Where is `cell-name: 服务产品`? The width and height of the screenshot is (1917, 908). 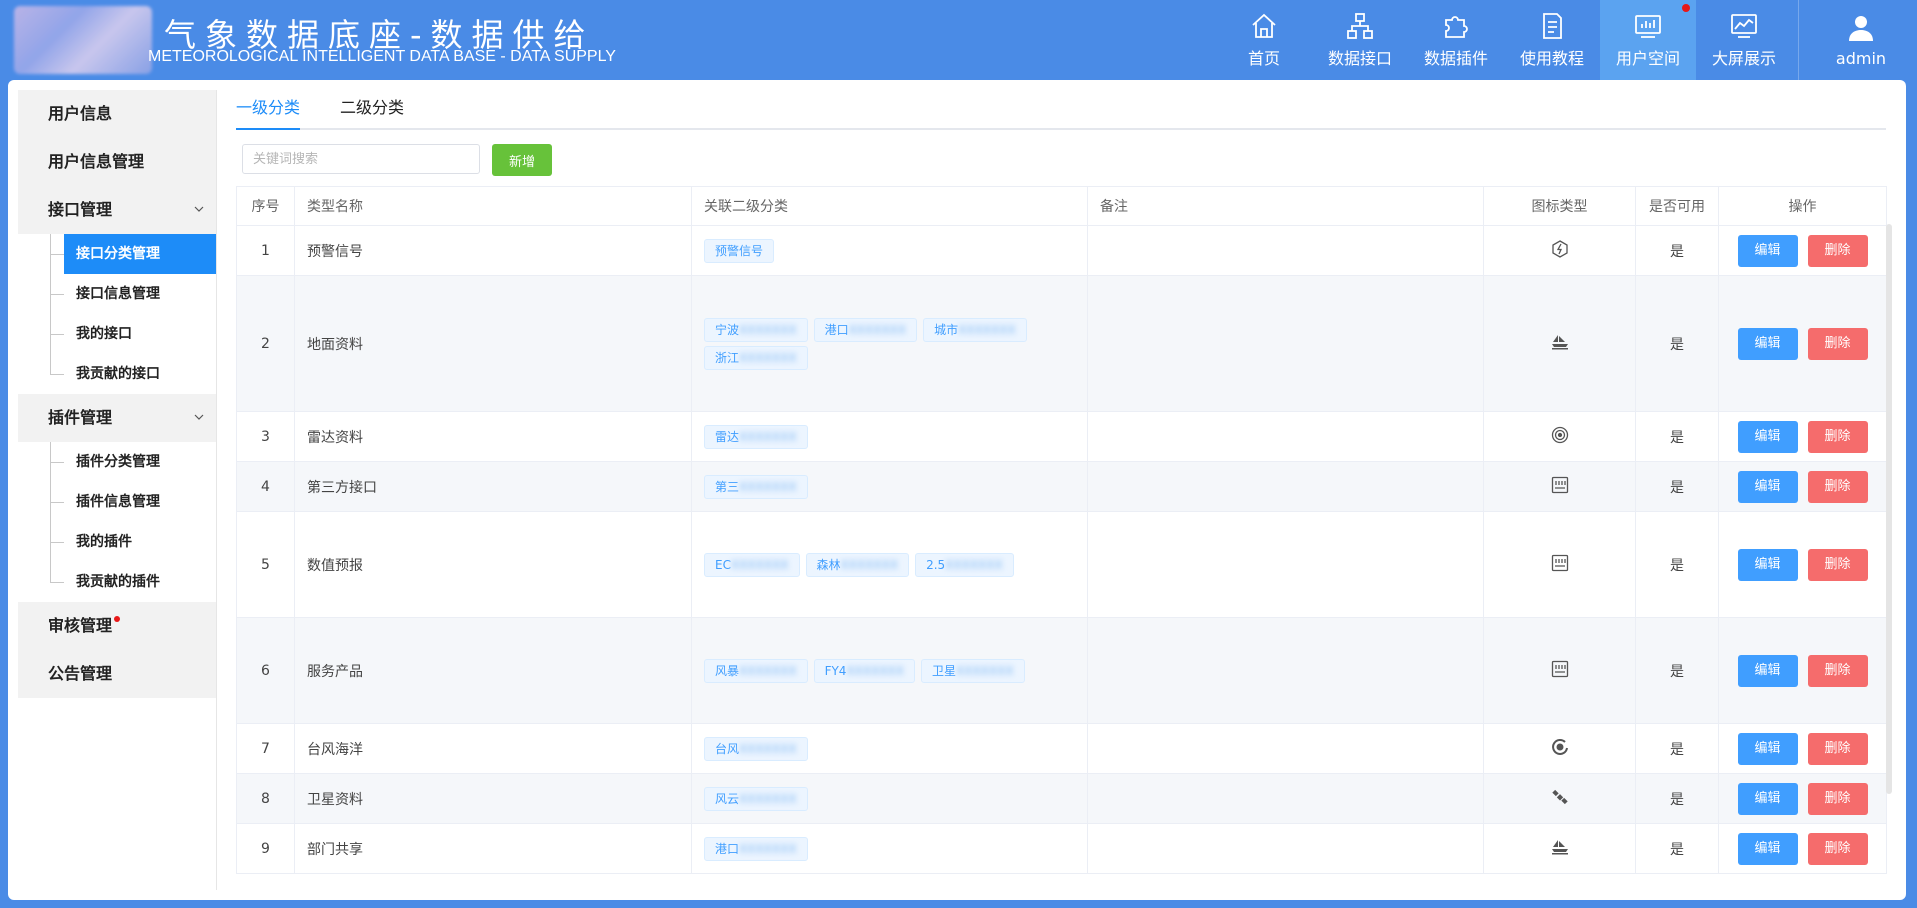 cell-name: 服务产品 is located at coordinates (493, 670).